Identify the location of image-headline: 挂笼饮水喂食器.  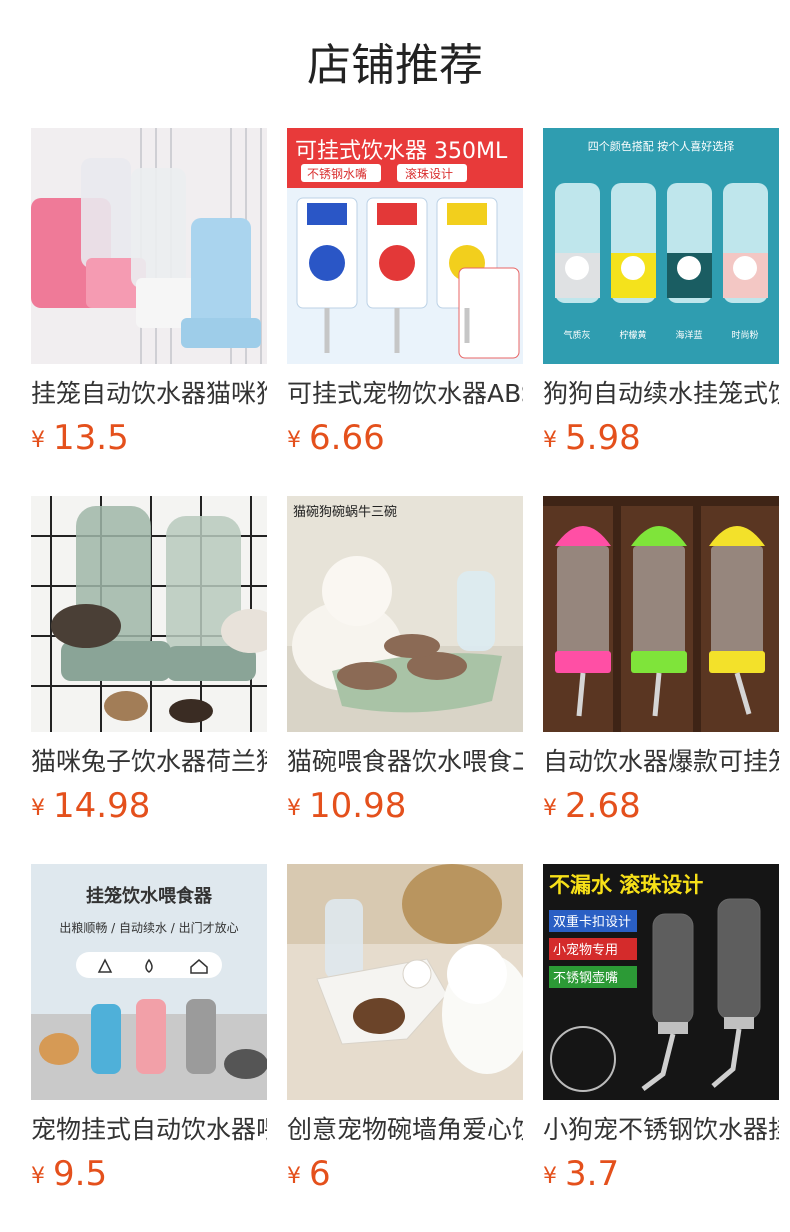
(149, 896).